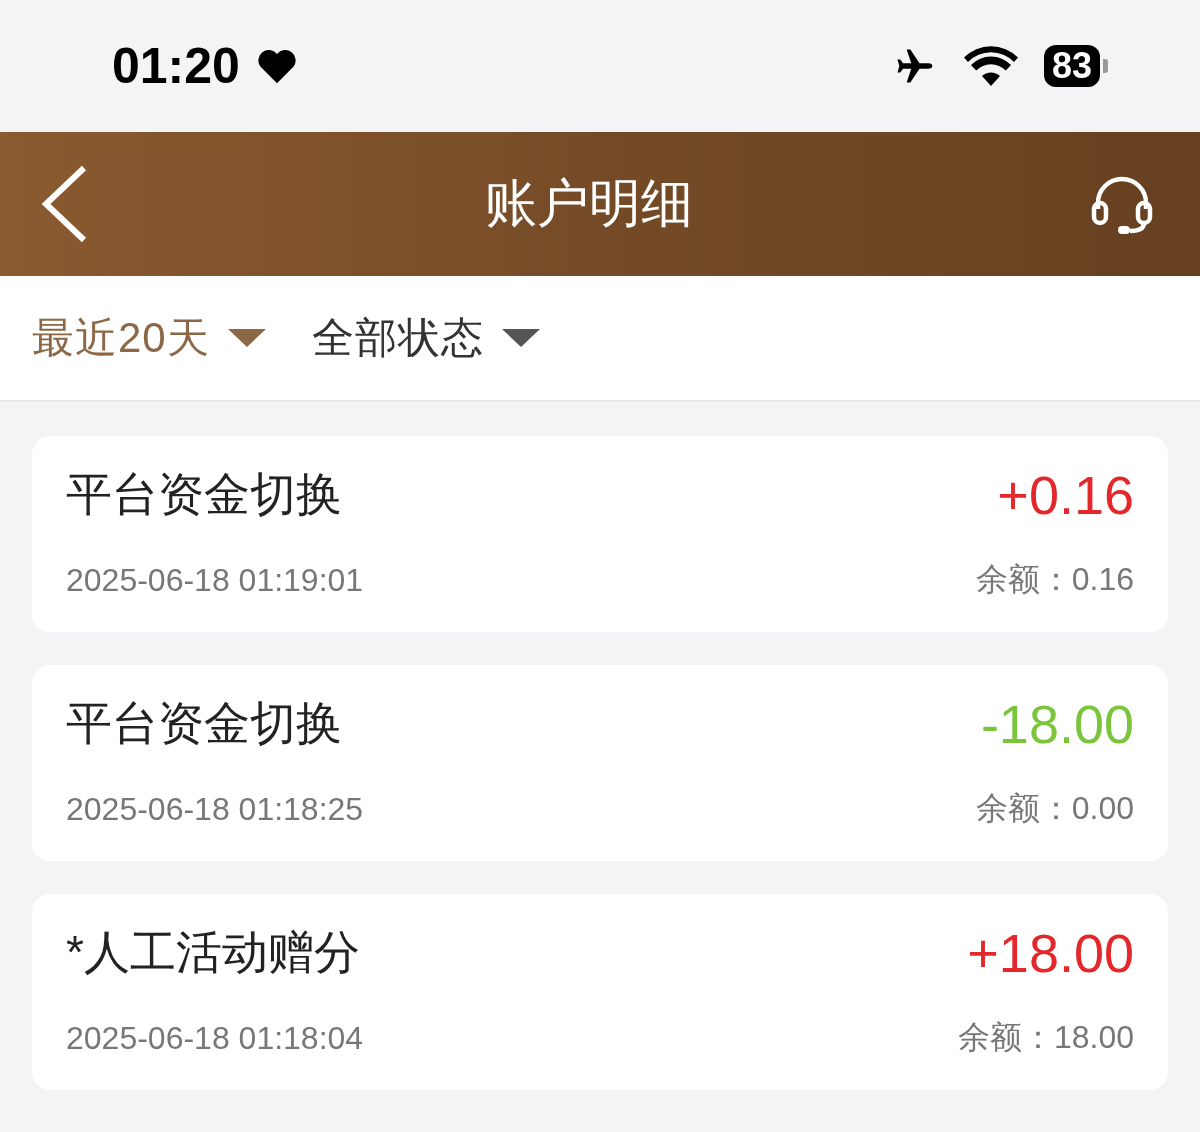 This screenshot has height=1132, width=1200. I want to click on transaction-time: 2025-06-18 01:18:25, so click(215, 809).